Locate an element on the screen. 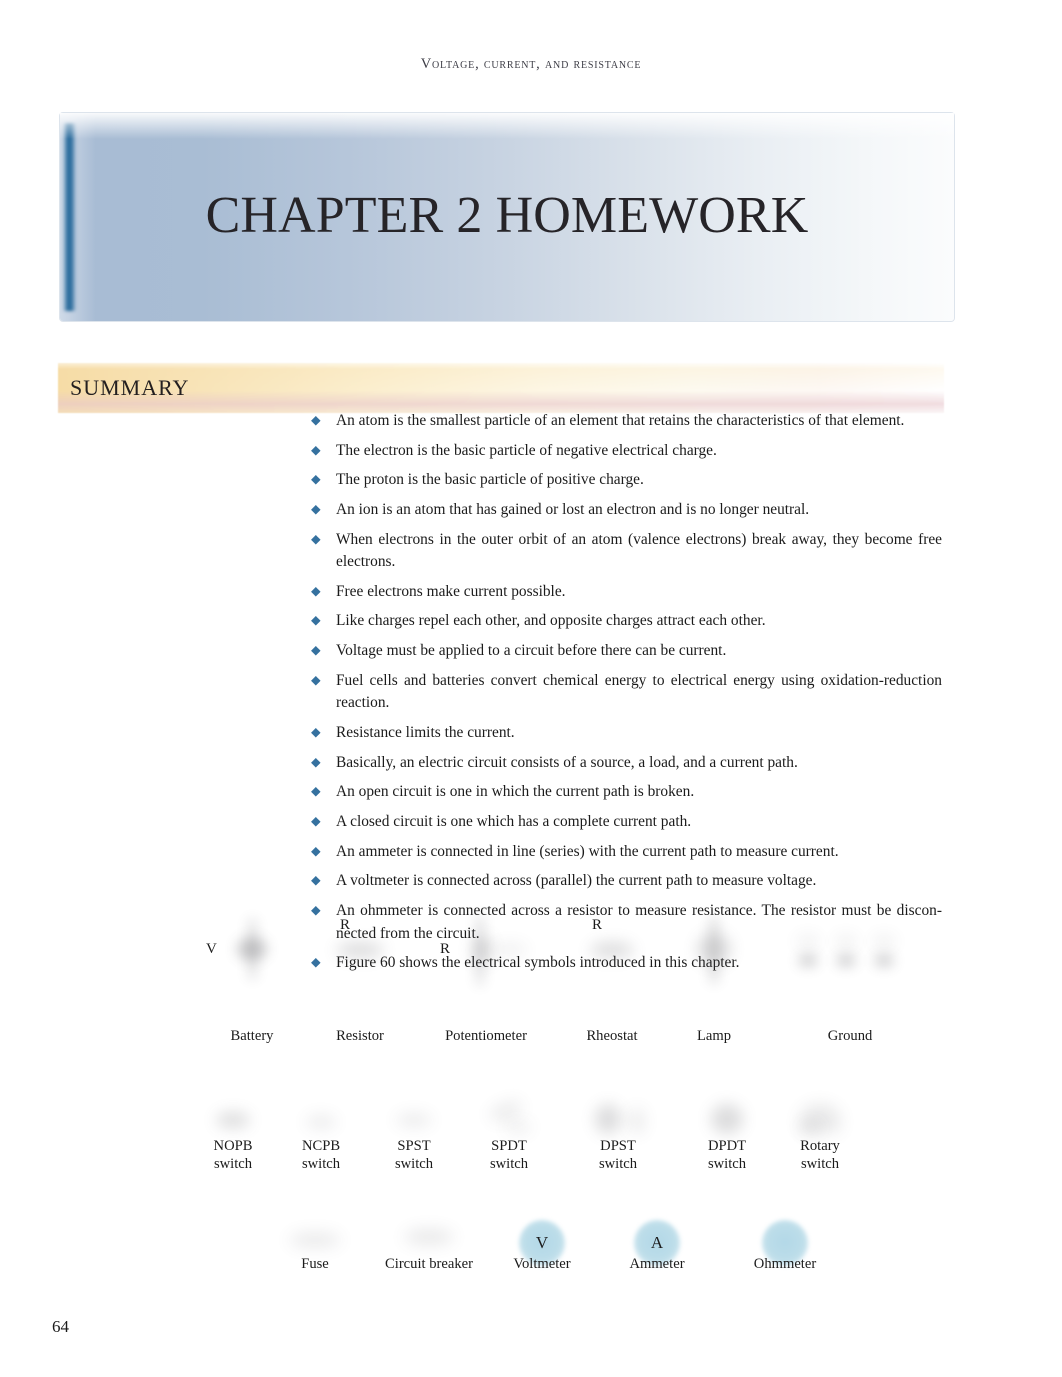 The height and width of the screenshot is (1377, 1062). symbol-caption: DPDT switch is located at coordinates (727, 1155).